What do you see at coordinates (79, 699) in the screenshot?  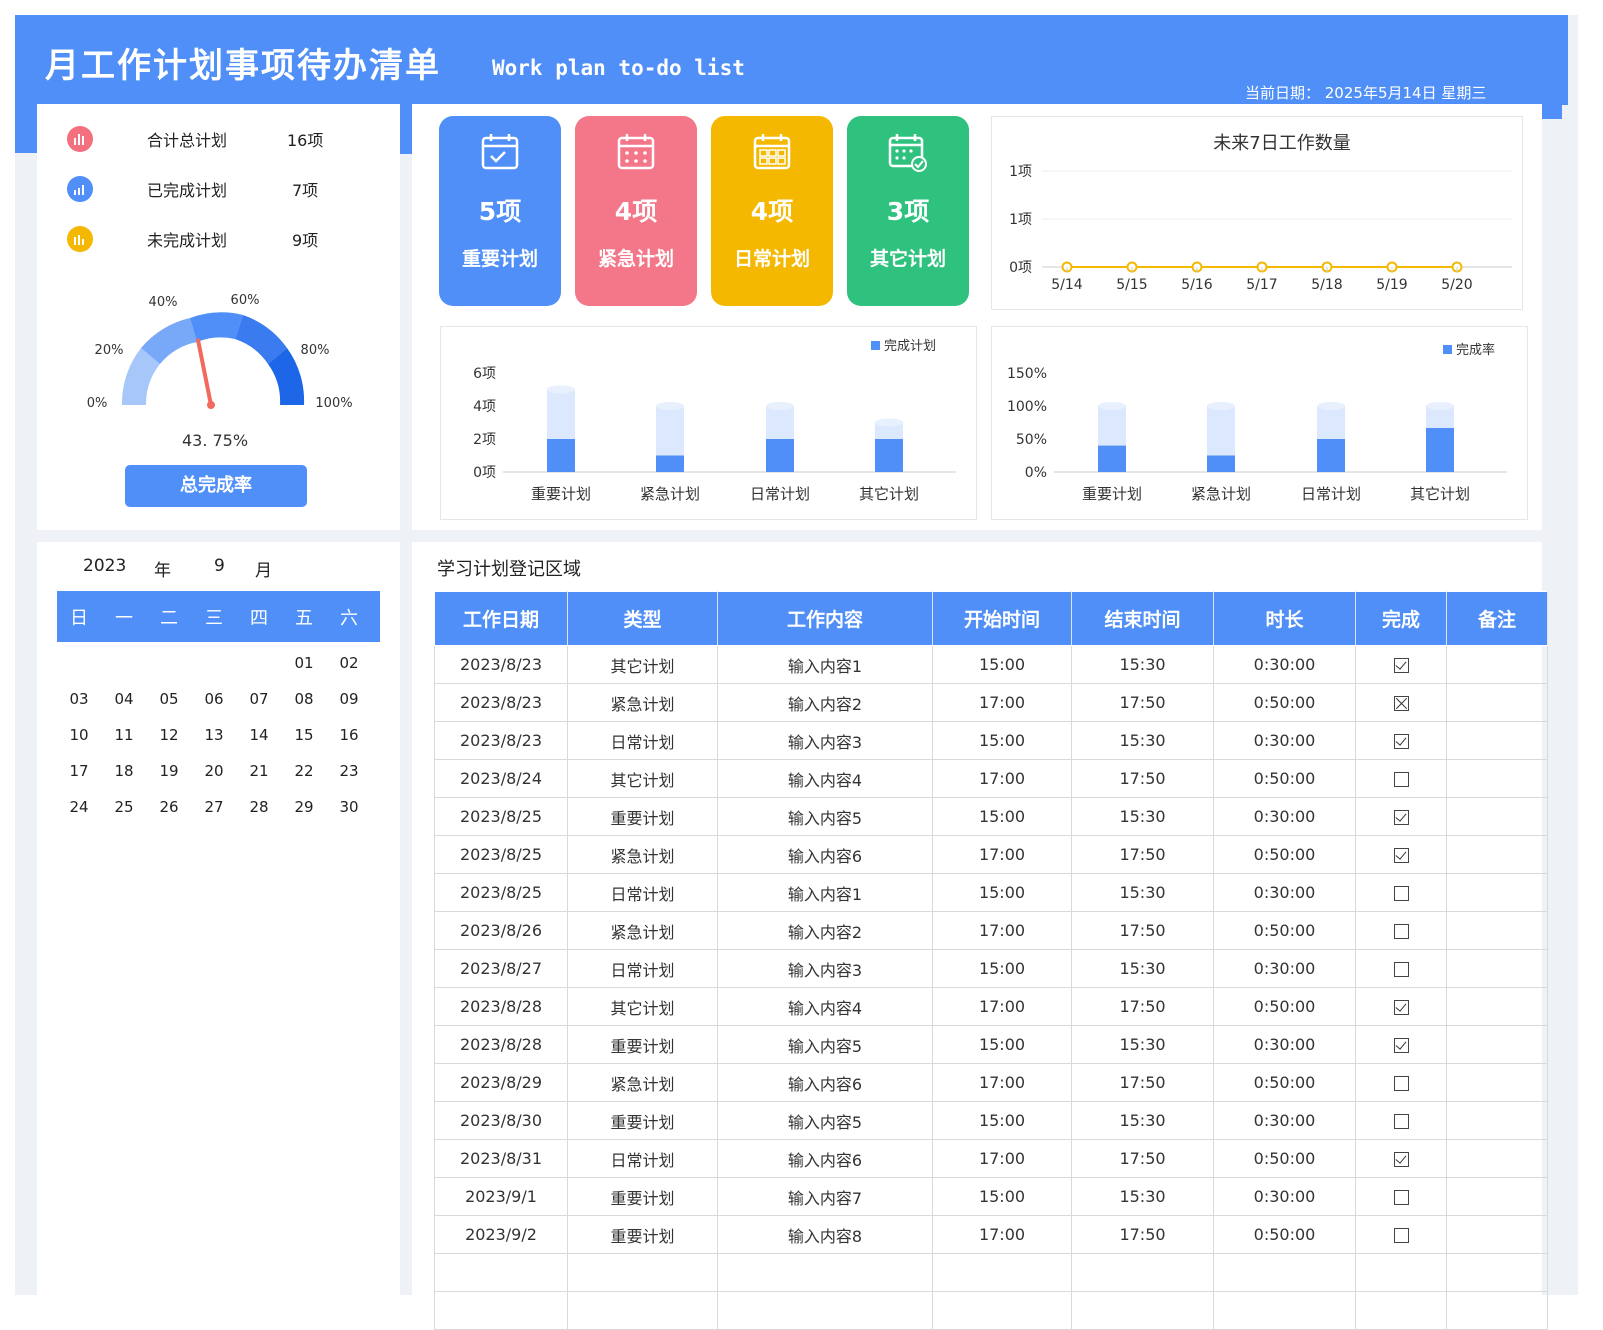 I see `calendar-day: 03` at bounding box center [79, 699].